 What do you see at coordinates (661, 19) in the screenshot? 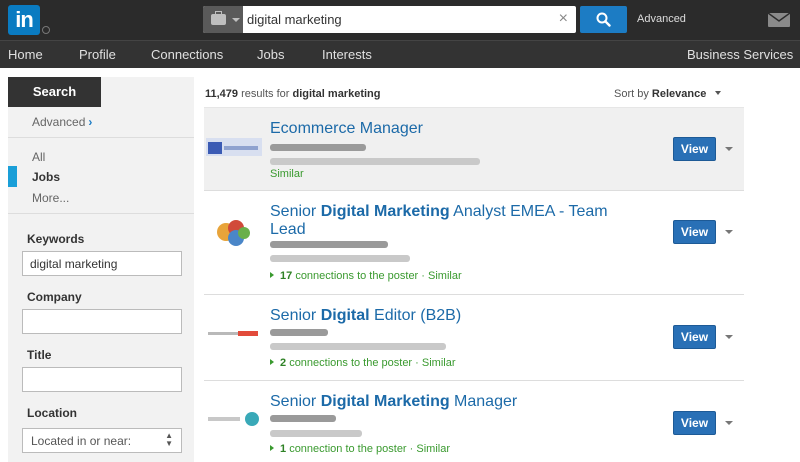
I see `advanced-search-link: Advanced` at bounding box center [661, 19].